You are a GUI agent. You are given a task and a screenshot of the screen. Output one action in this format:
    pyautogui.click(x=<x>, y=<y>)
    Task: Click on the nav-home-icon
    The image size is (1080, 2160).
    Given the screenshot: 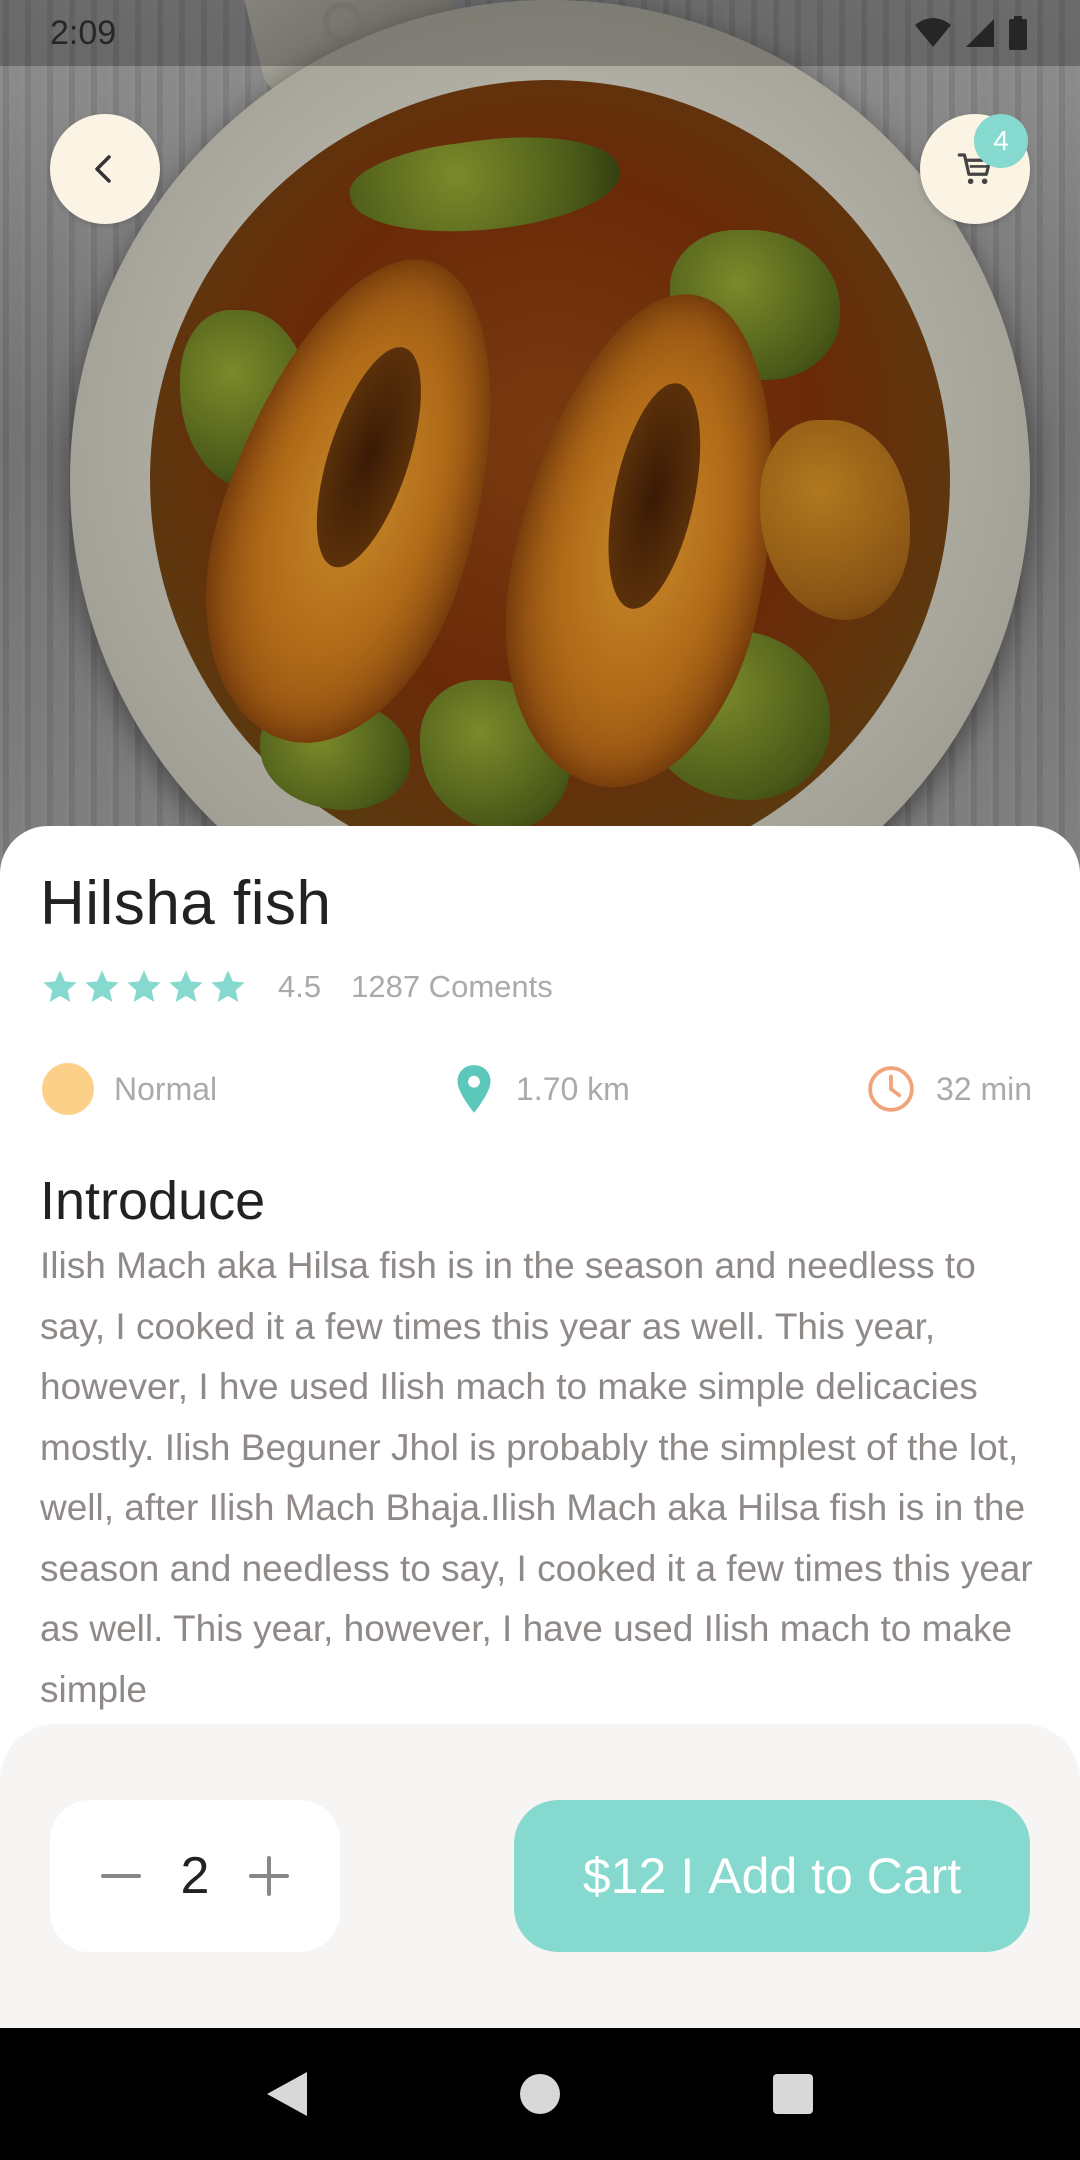 What is the action you would take?
    pyautogui.click(x=539, y=2094)
    